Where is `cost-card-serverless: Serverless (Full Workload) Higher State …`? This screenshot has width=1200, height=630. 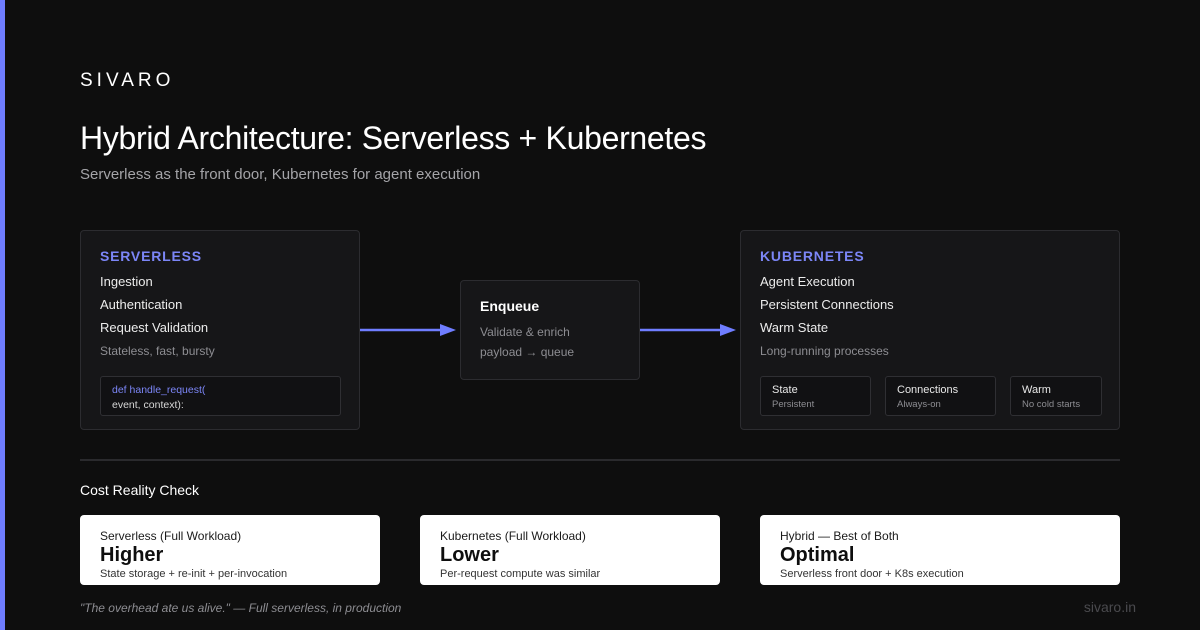
cost-card-serverless: Serverless (Full Workload) Higher State … is located at coordinates (230, 550).